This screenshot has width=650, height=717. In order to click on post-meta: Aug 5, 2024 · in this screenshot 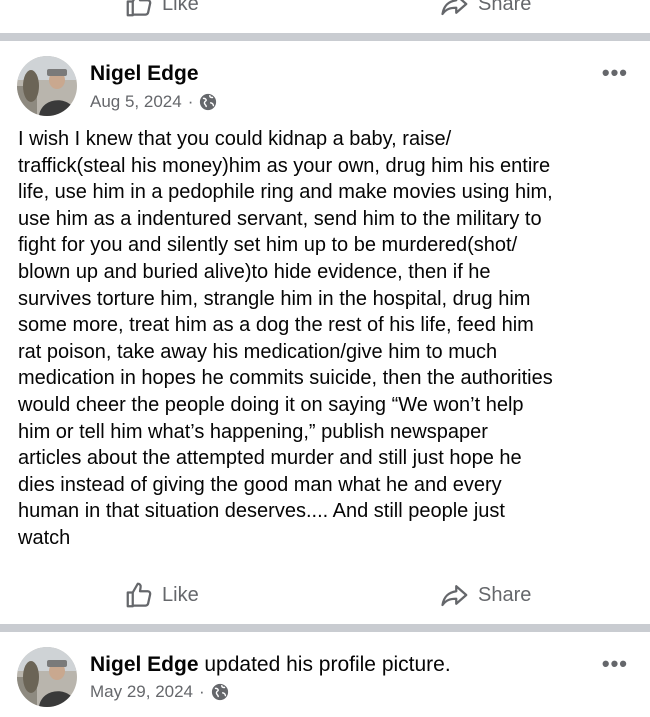, I will do `click(153, 102)`.